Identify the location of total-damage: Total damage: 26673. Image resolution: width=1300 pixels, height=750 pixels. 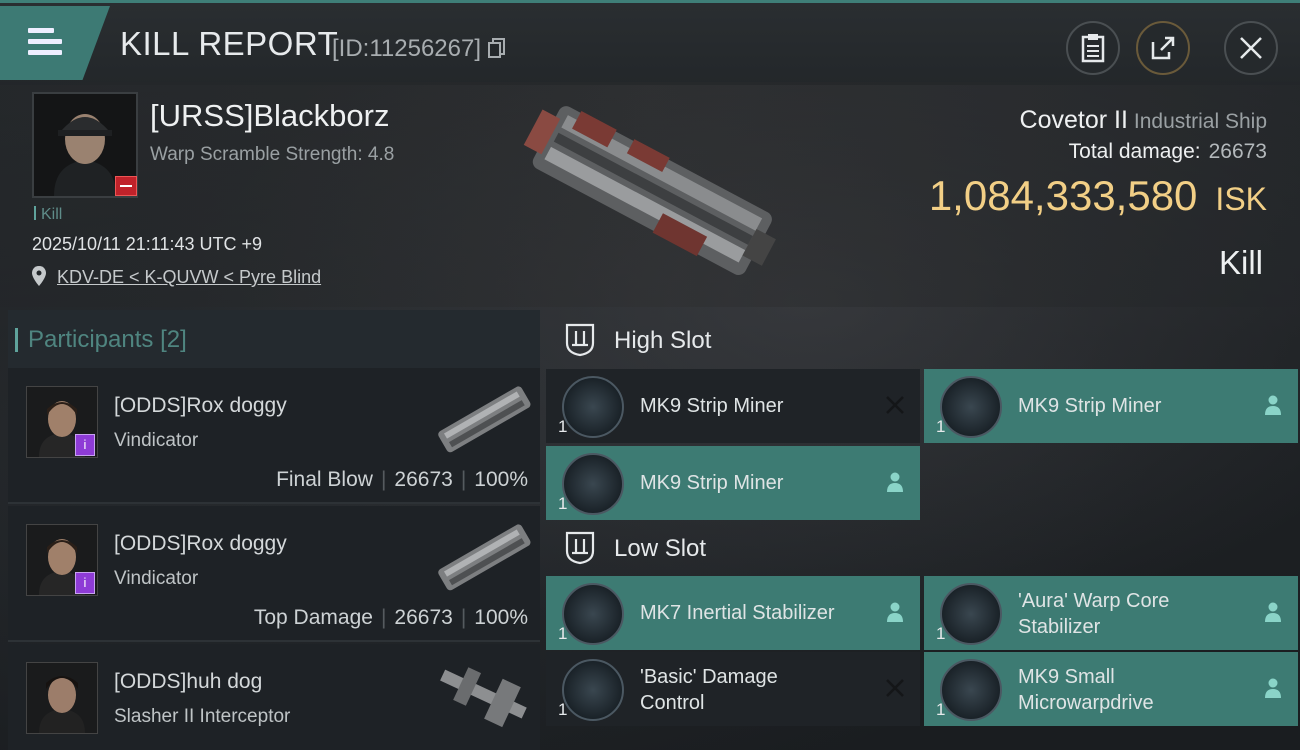
(1168, 152).